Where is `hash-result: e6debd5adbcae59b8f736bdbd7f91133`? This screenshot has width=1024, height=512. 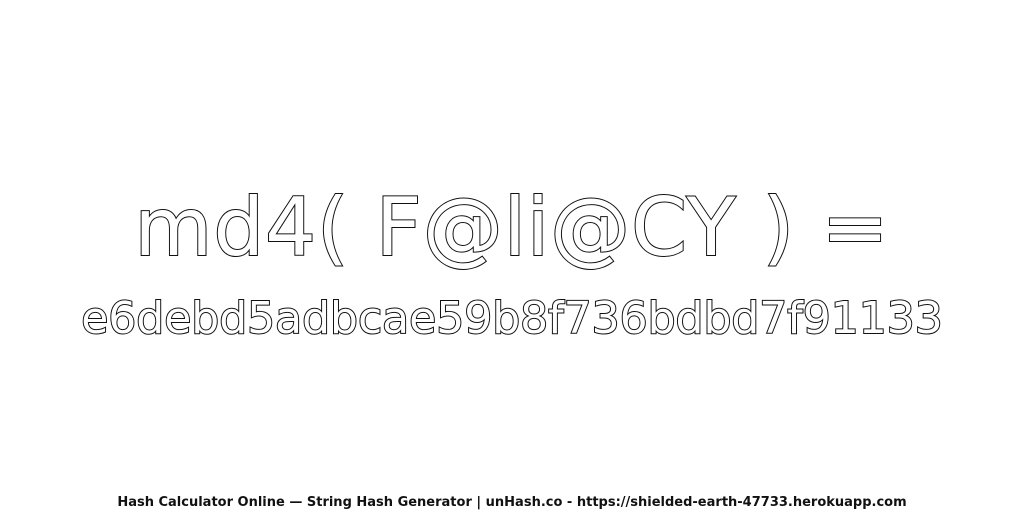 hash-result: e6debd5adbcae59b8f736bdbd7f91133 is located at coordinates (512, 318).